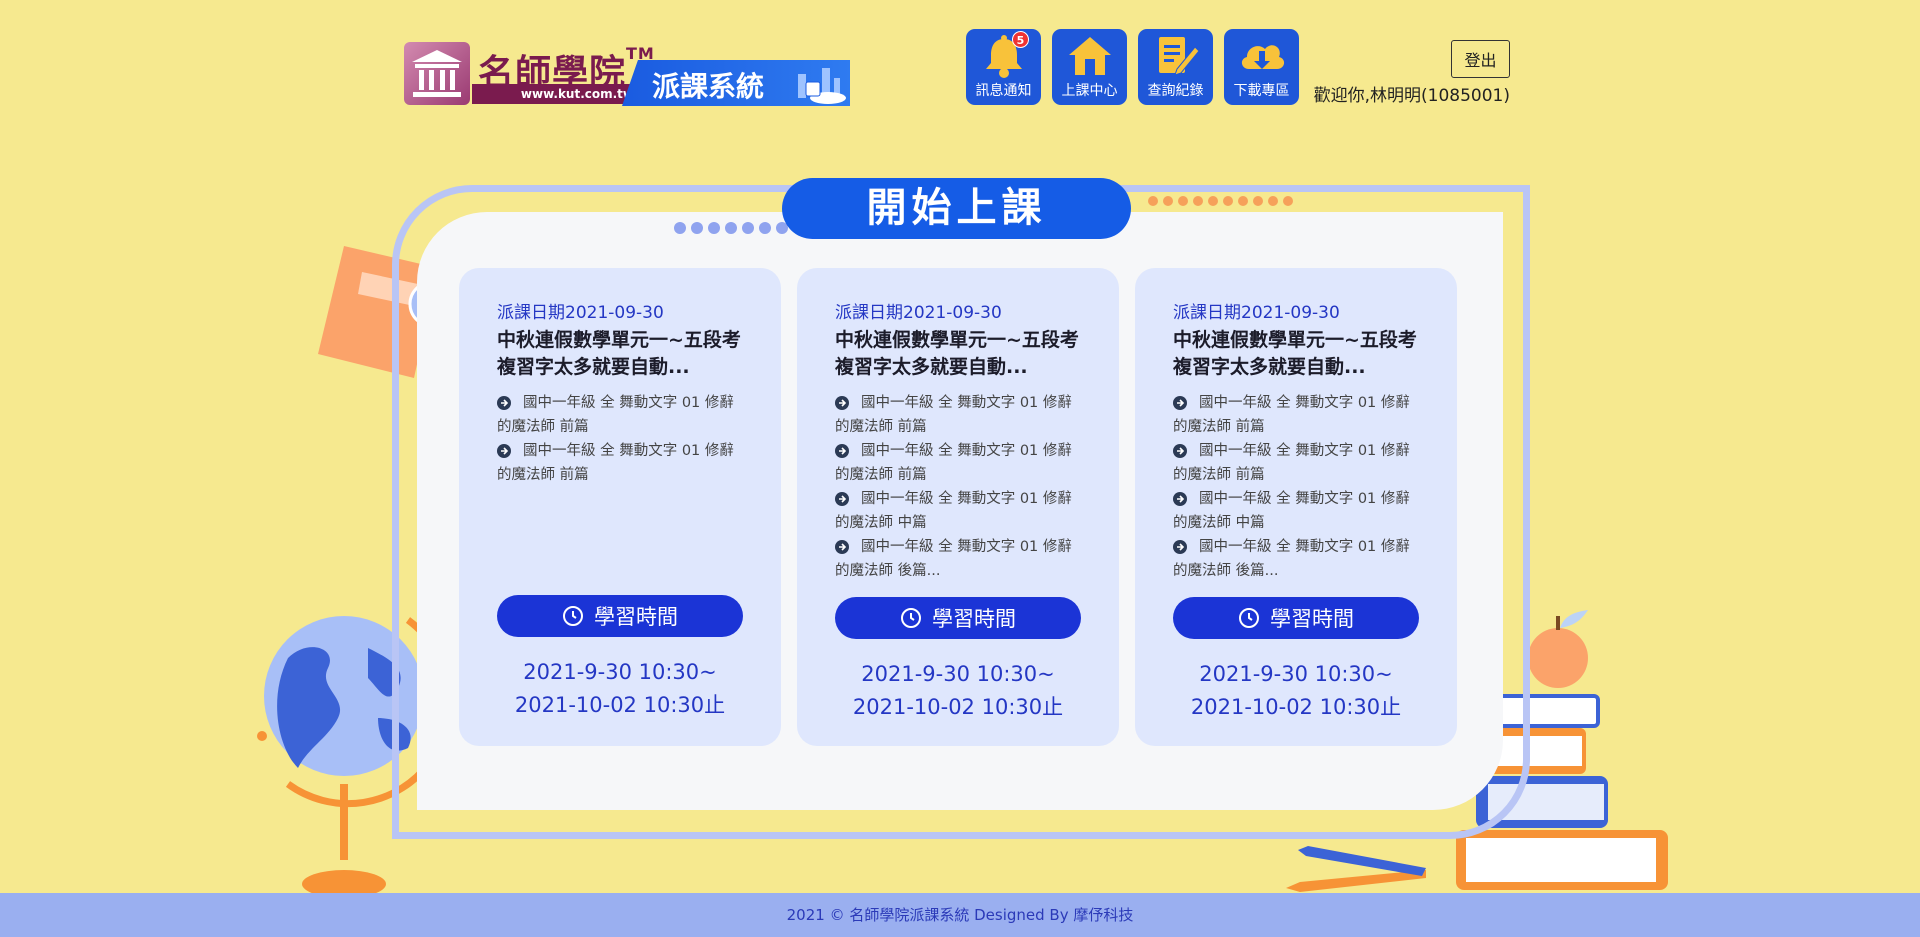 The height and width of the screenshot is (937, 1920). Describe the element at coordinates (1089, 91) in the screenshot. I see `nav-label: 上課中心` at that location.